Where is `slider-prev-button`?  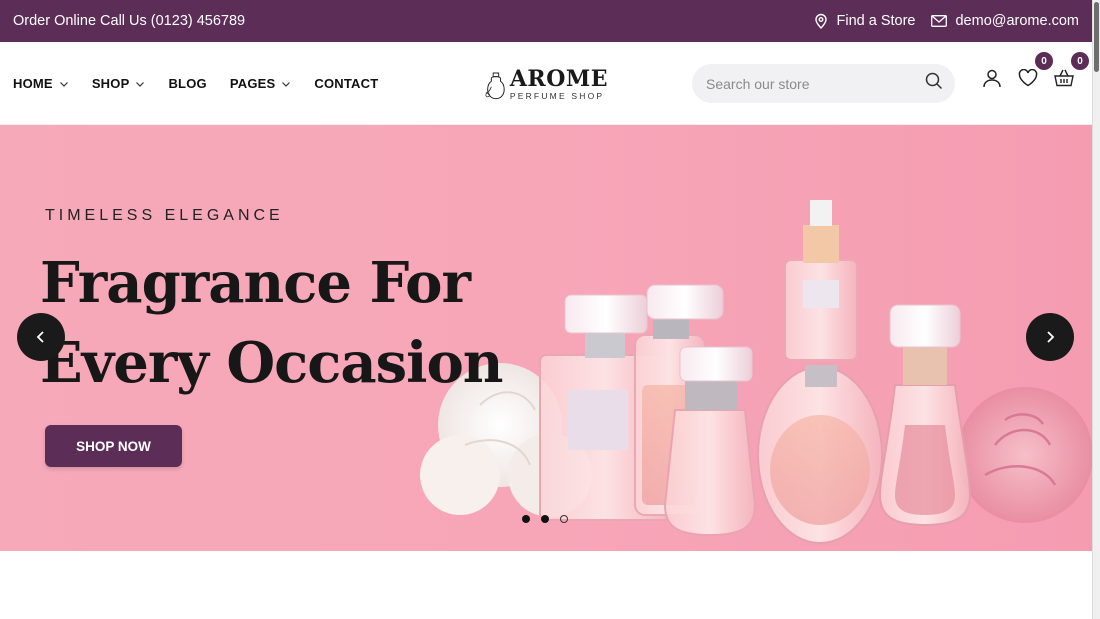
slider-prev-button is located at coordinates (41, 337).